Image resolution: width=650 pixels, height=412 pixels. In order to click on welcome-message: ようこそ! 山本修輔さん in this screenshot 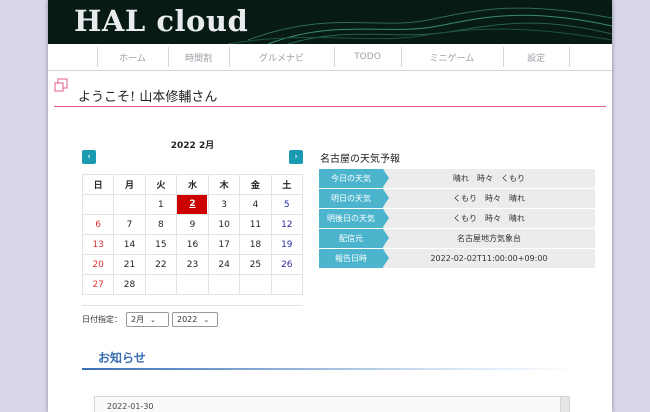, I will do `click(148, 97)`.